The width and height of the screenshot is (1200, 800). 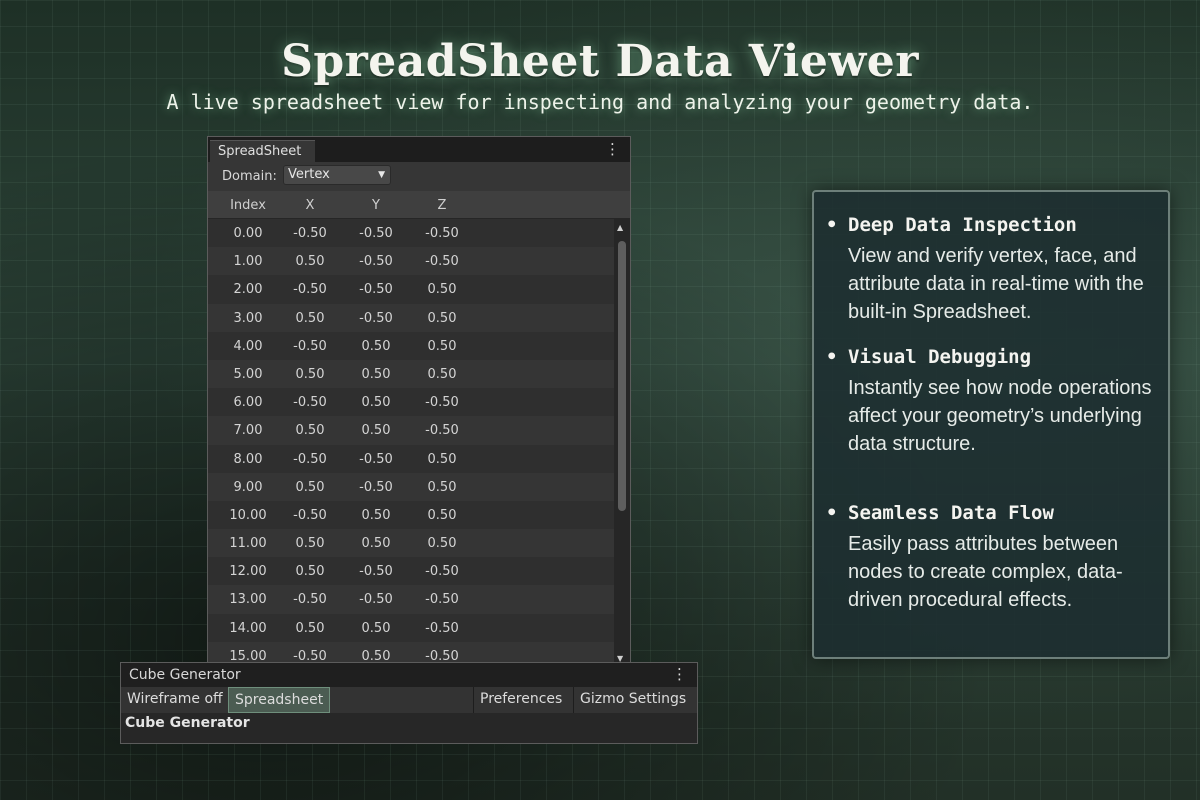 I want to click on cell-index: 0.00, so click(x=248, y=233).